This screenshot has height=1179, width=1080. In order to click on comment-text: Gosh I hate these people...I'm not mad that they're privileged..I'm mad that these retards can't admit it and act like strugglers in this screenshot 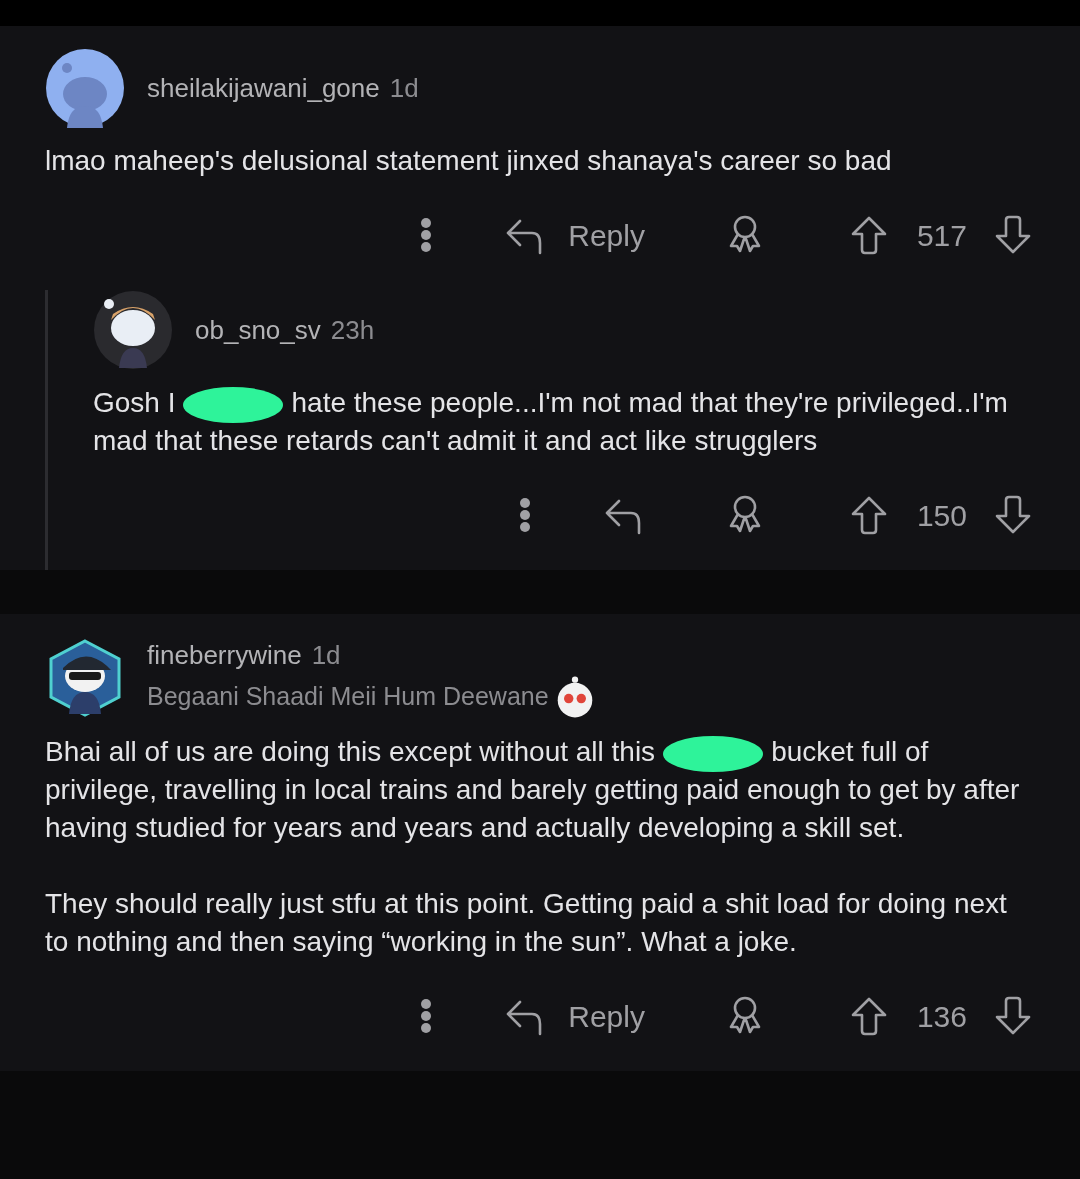, I will do `click(551, 421)`.